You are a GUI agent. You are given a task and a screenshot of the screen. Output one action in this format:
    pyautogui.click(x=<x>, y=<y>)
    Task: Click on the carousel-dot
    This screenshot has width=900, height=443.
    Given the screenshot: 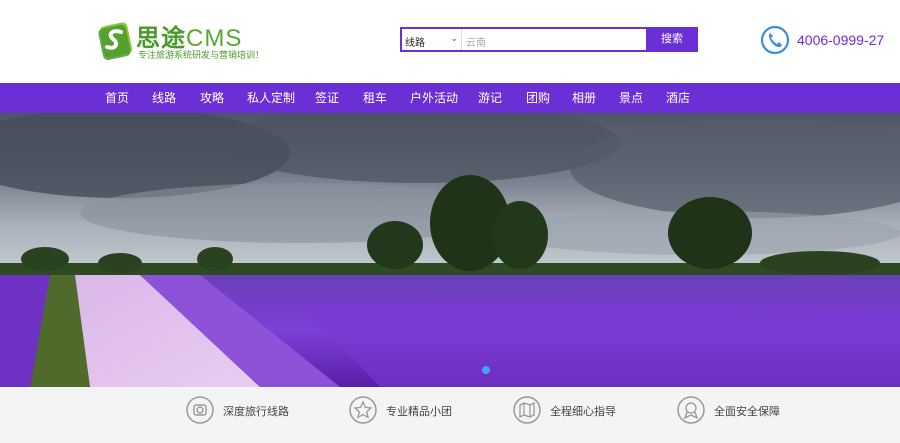 What is the action you would take?
    pyautogui.click(x=486, y=370)
    